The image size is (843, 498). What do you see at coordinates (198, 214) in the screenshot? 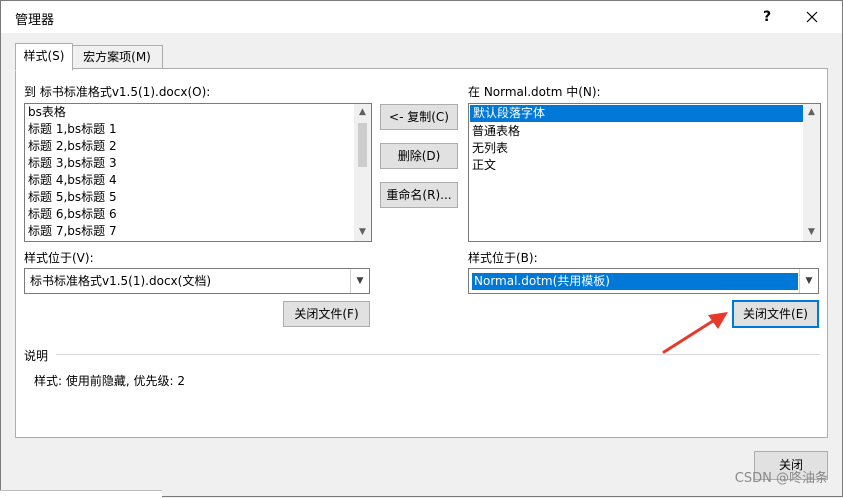
I see `list-item: 标题 6,bs标题 6` at bounding box center [198, 214].